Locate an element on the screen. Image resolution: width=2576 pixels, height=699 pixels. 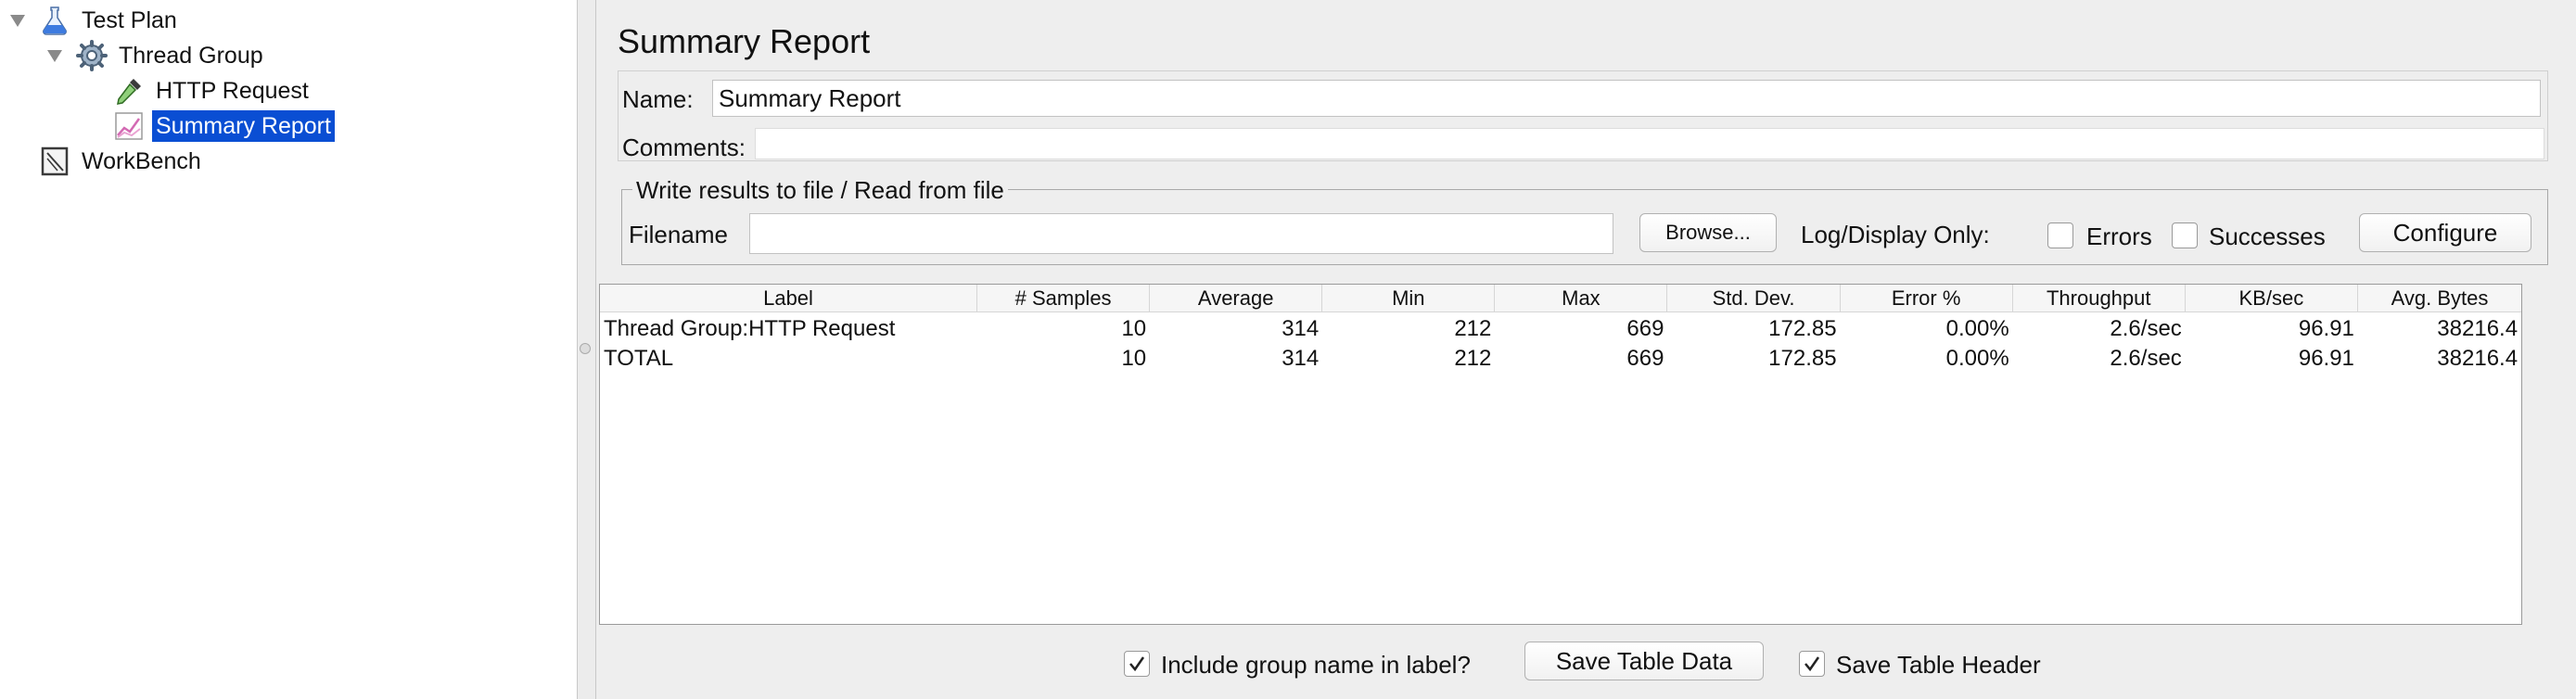
include-group-name-label: Include group name in label? is located at coordinates (1316, 665).